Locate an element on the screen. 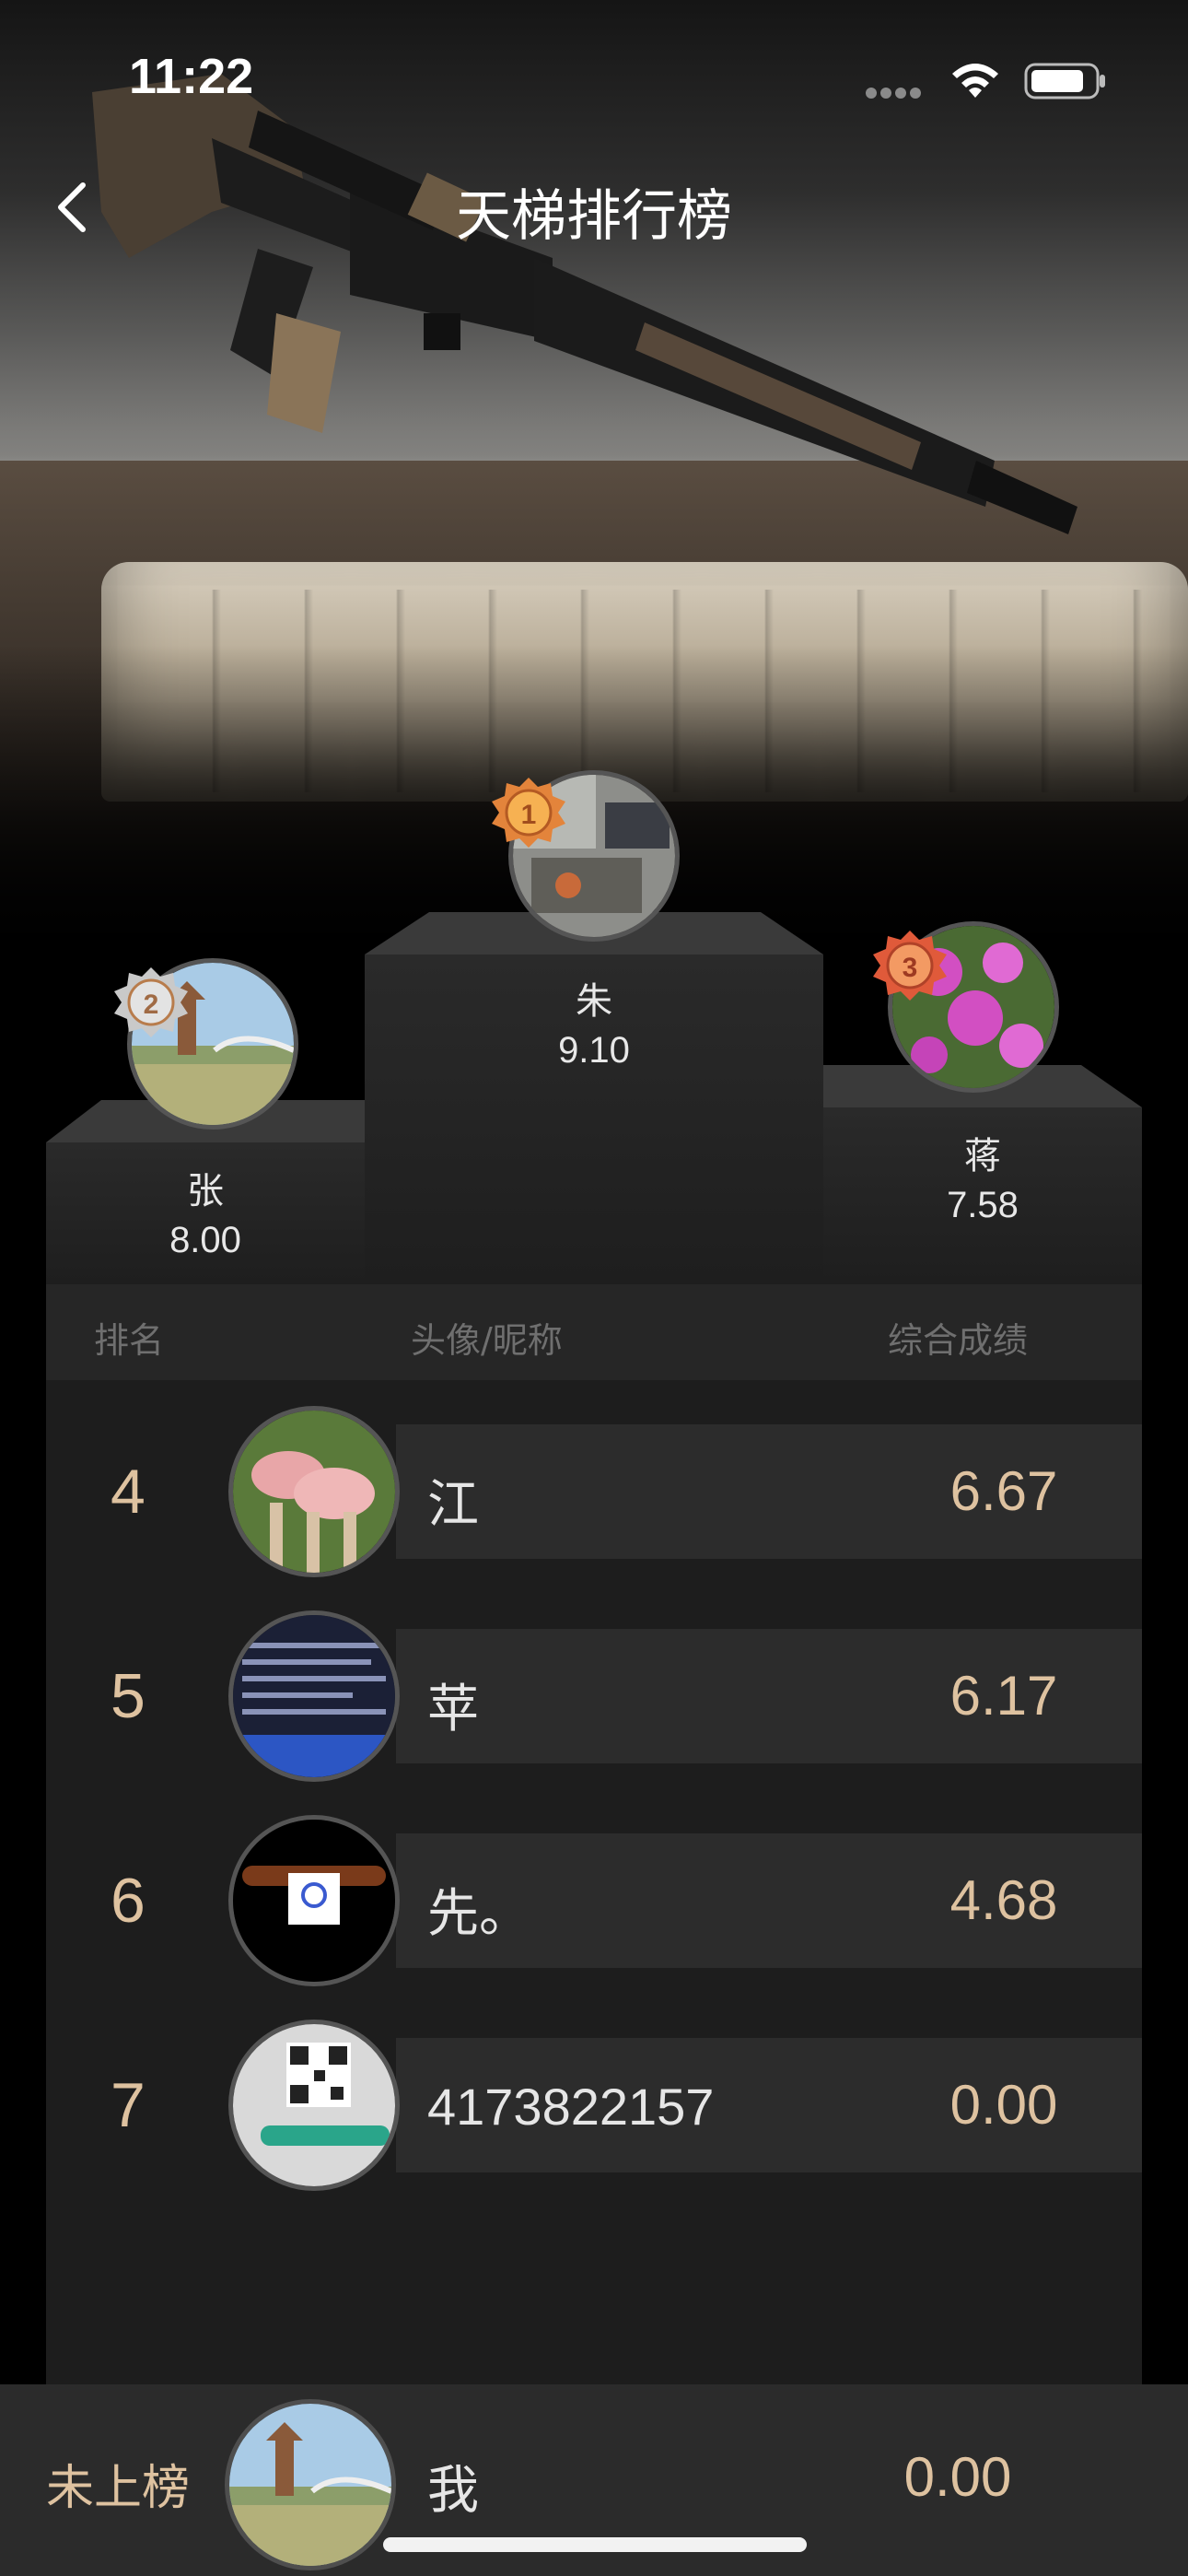 This screenshot has height=2576, width=1188. podium-third-name: 蒋 is located at coordinates (982, 1156).